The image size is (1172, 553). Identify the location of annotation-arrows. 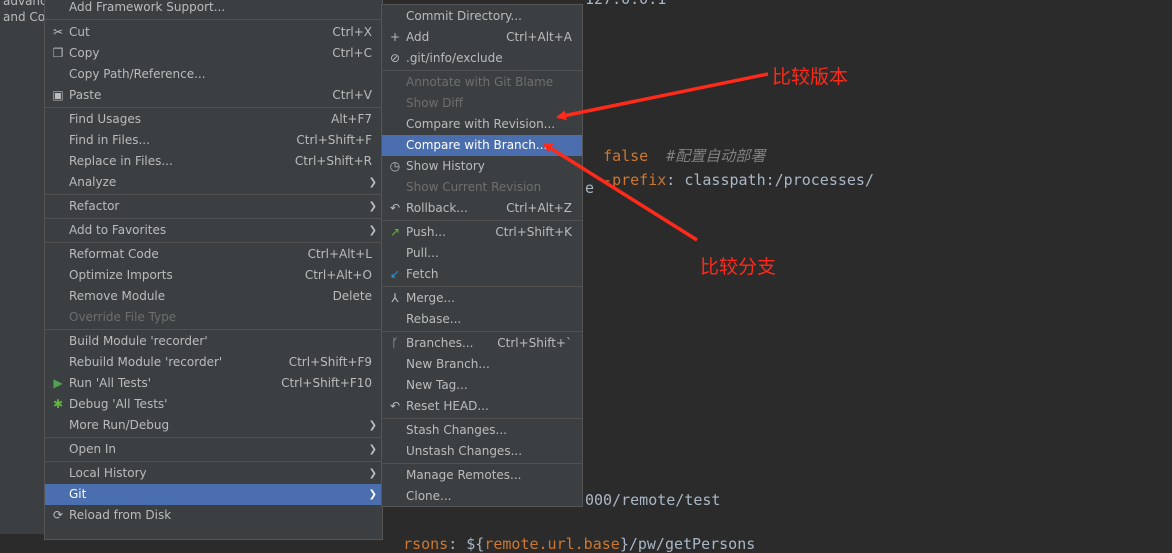
(655, 157).